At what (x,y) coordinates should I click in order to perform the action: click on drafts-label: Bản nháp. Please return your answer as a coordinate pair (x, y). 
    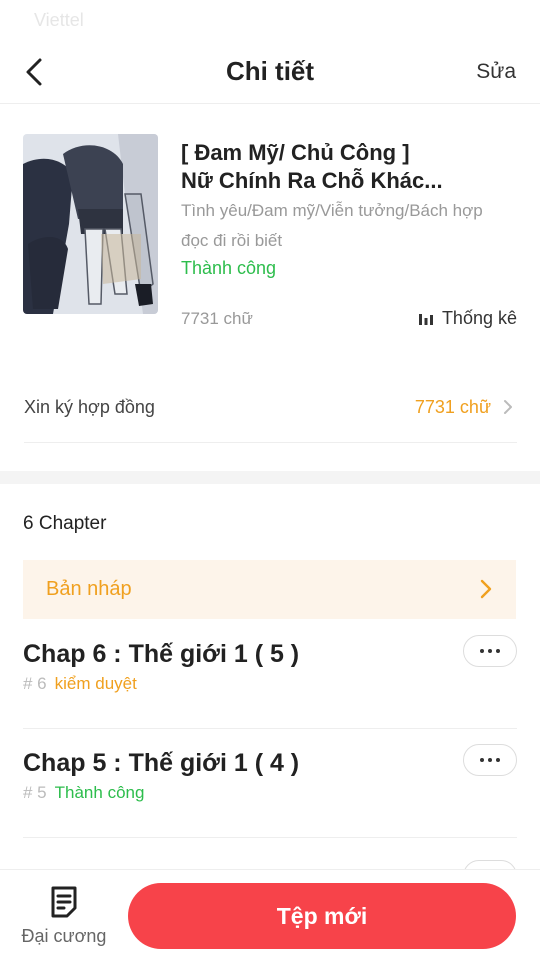
    Looking at the image, I should click on (89, 589).